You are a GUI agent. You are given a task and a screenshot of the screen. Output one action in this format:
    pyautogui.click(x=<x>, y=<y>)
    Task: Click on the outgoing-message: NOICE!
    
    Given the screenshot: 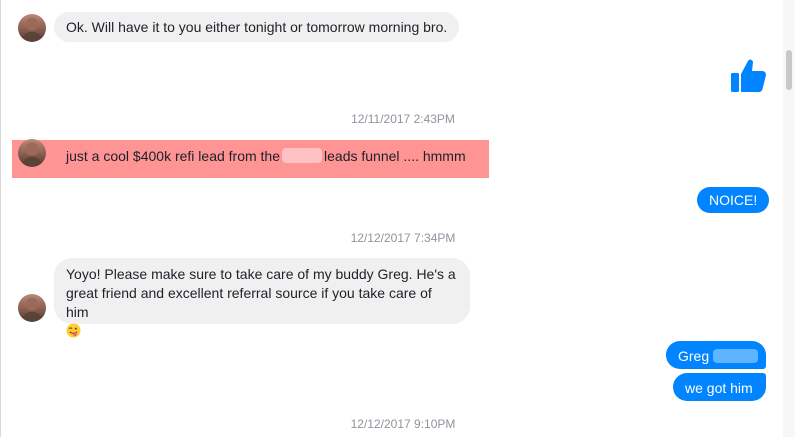 What is the action you would take?
    pyautogui.click(x=733, y=200)
    